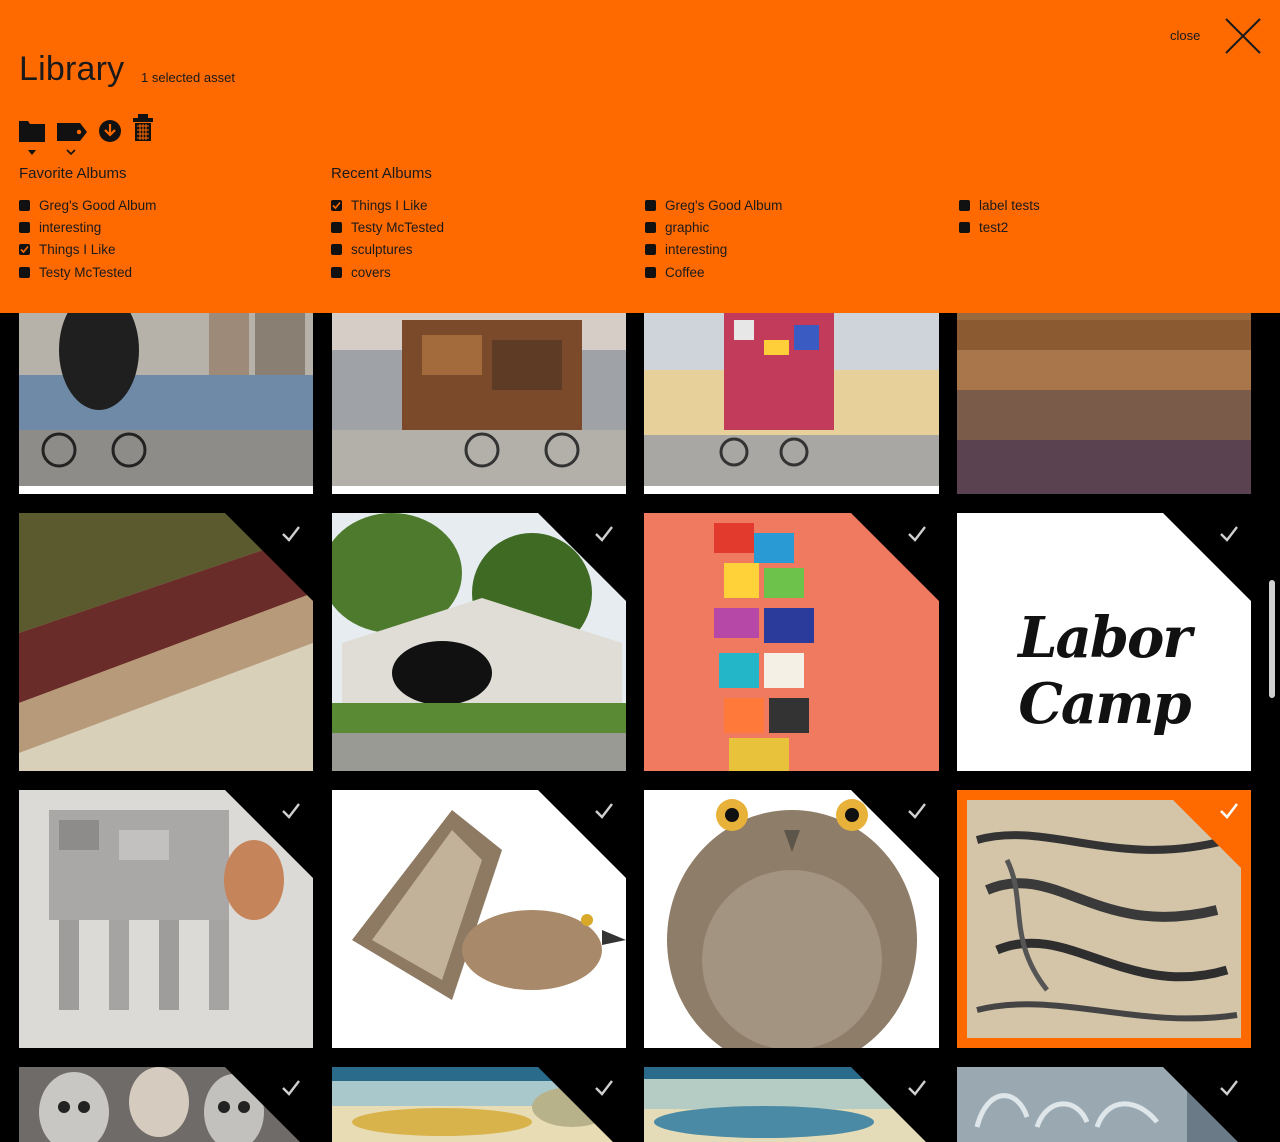  Describe the element at coordinates (994, 228) in the screenshot. I see `album-label: test2` at that location.